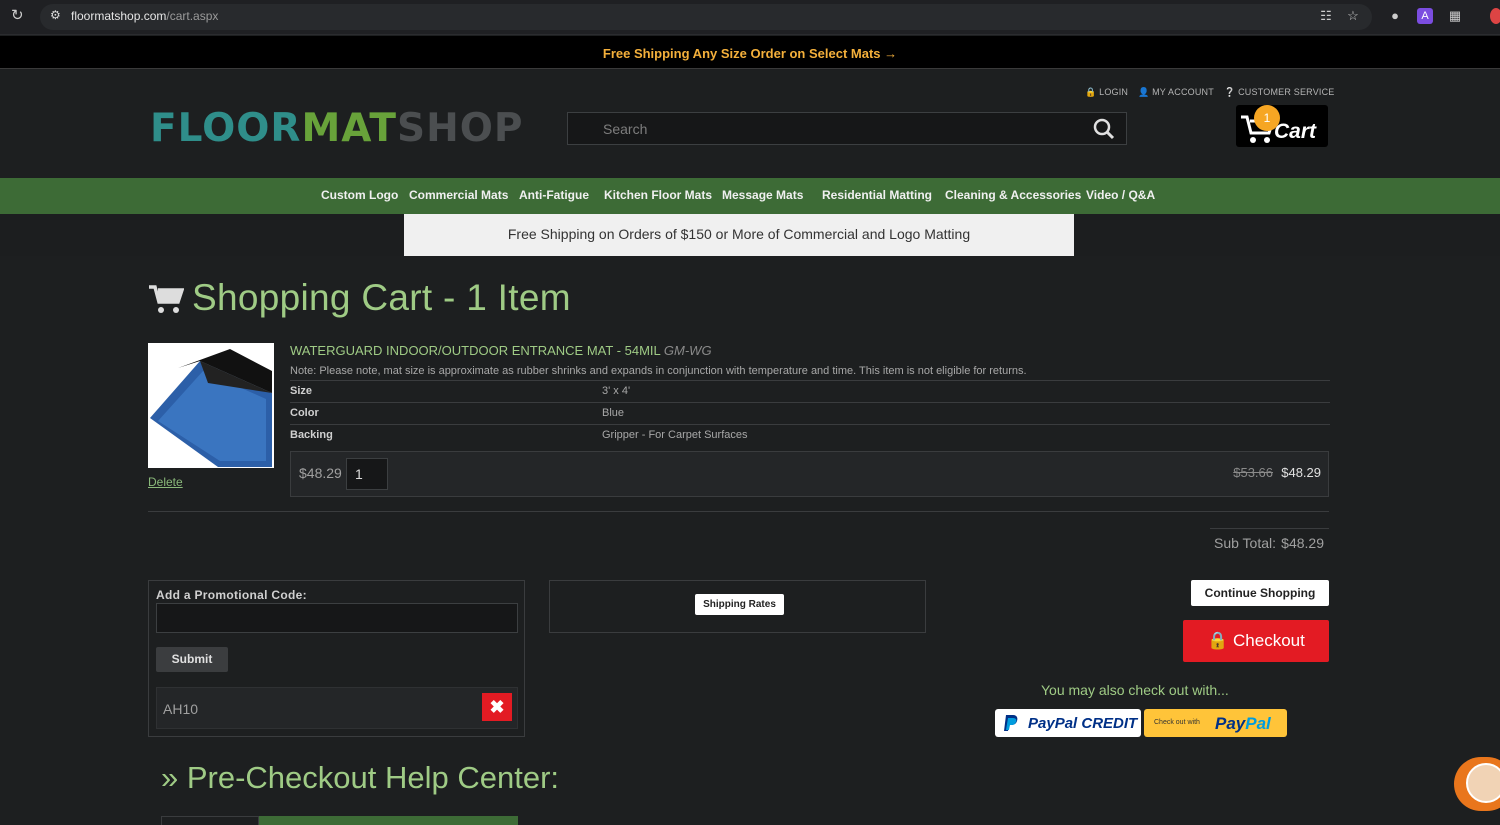  What do you see at coordinates (1269, 640) in the screenshot?
I see `checkout-label: Checkout` at bounding box center [1269, 640].